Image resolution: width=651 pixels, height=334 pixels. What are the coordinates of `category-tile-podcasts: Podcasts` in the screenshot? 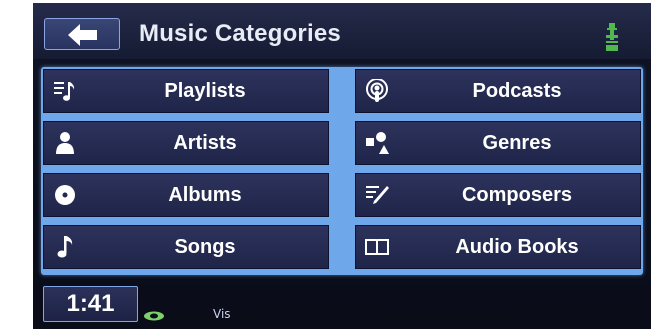 It's located at (498, 91).